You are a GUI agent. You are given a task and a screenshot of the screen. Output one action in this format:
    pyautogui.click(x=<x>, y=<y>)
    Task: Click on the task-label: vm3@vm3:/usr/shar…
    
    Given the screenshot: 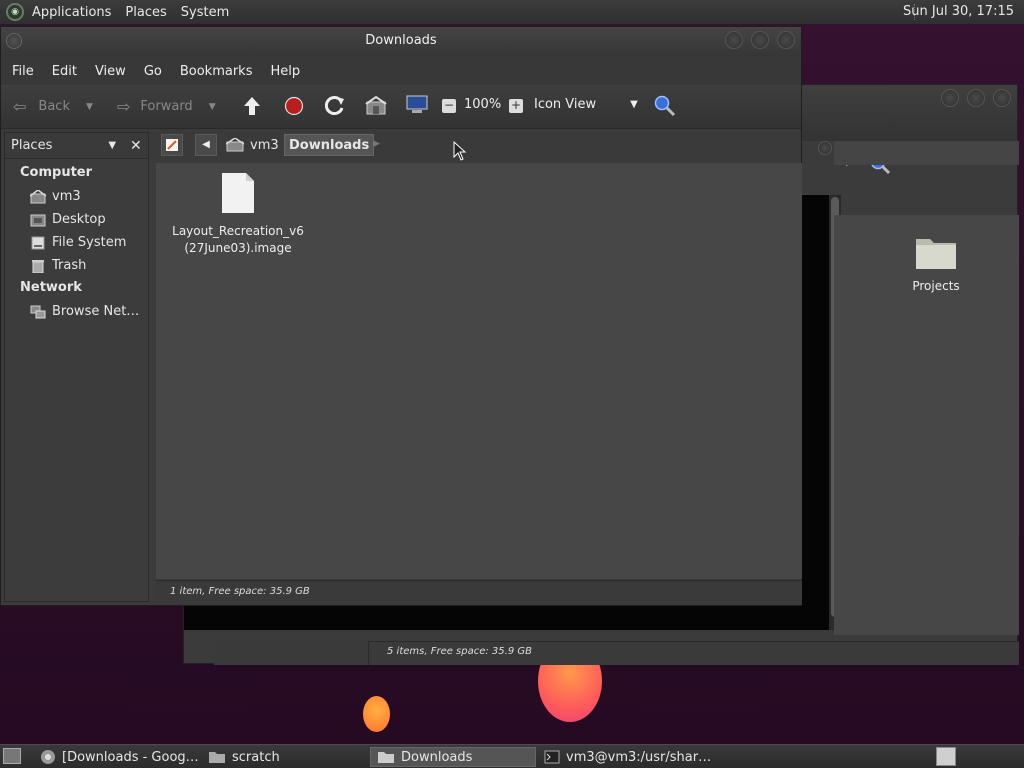 What is the action you would take?
    pyautogui.click(x=639, y=757)
    